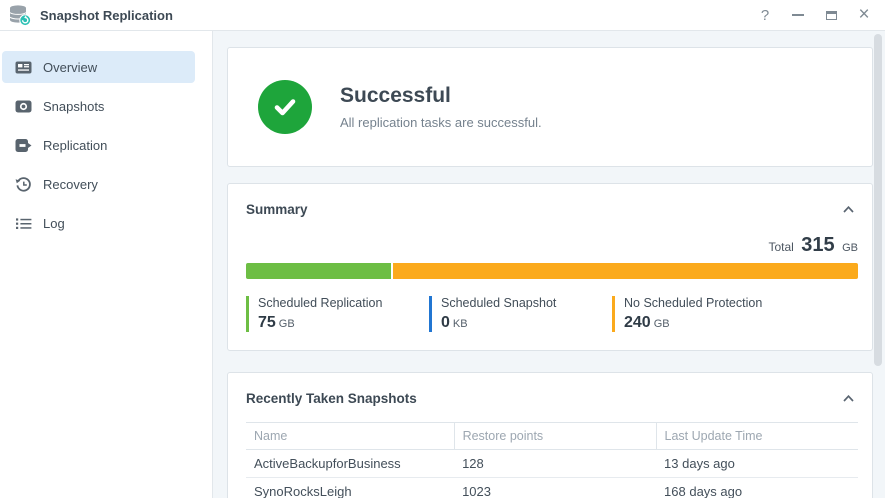 The height and width of the screenshot is (498, 885). I want to click on sidebar-item-recovery: Recovery, so click(98, 184).